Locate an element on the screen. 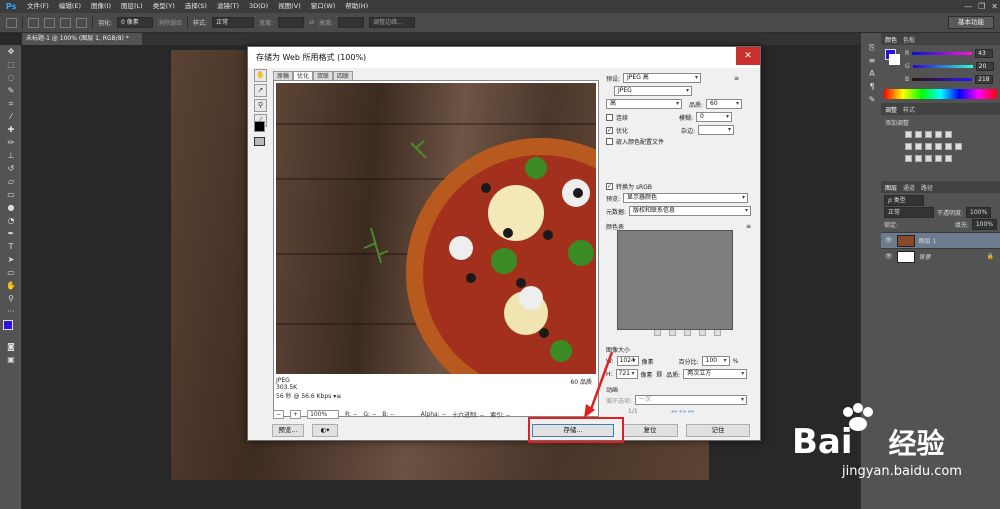  convert-srgb-checkbox: ✓ is located at coordinates (609, 186).